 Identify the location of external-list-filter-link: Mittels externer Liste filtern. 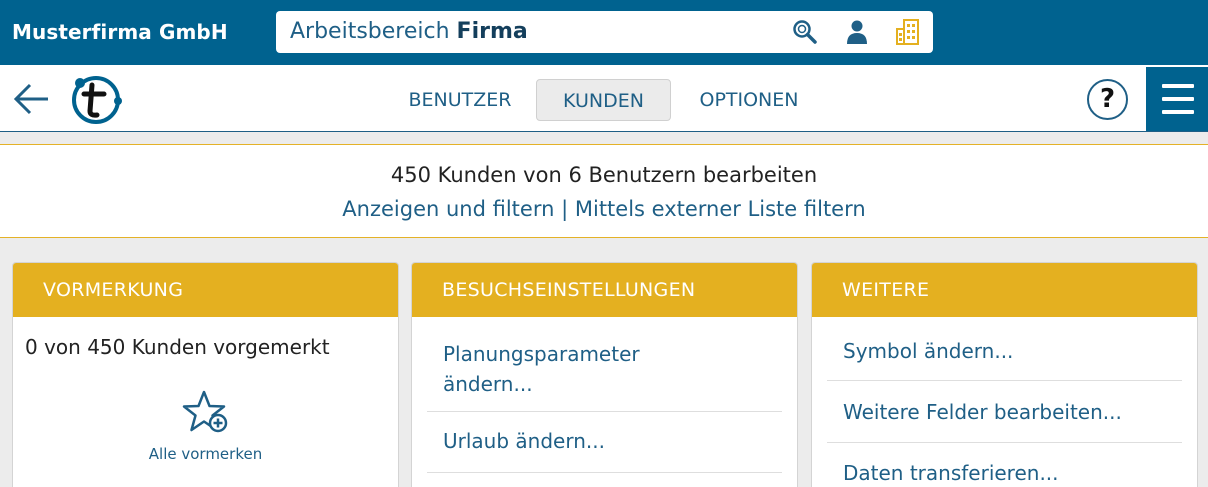
(720, 209).